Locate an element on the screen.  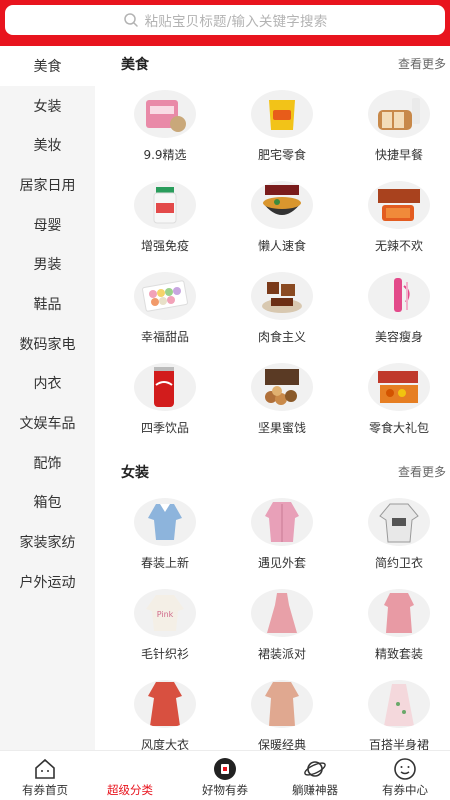
blouse-icon is located at coordinates (165, 522).